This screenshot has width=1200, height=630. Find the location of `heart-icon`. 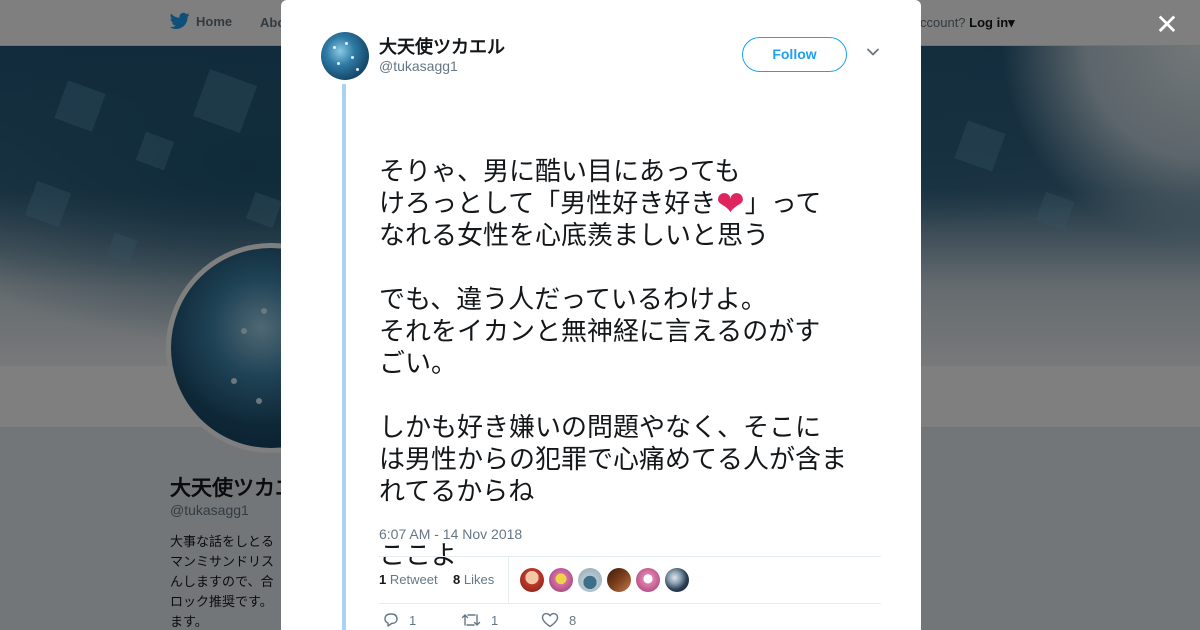

heart-icon is located at coordinates (550, 620).